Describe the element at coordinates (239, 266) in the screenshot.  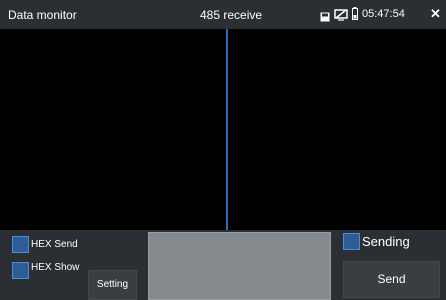
I see `send-data-input` at that location.